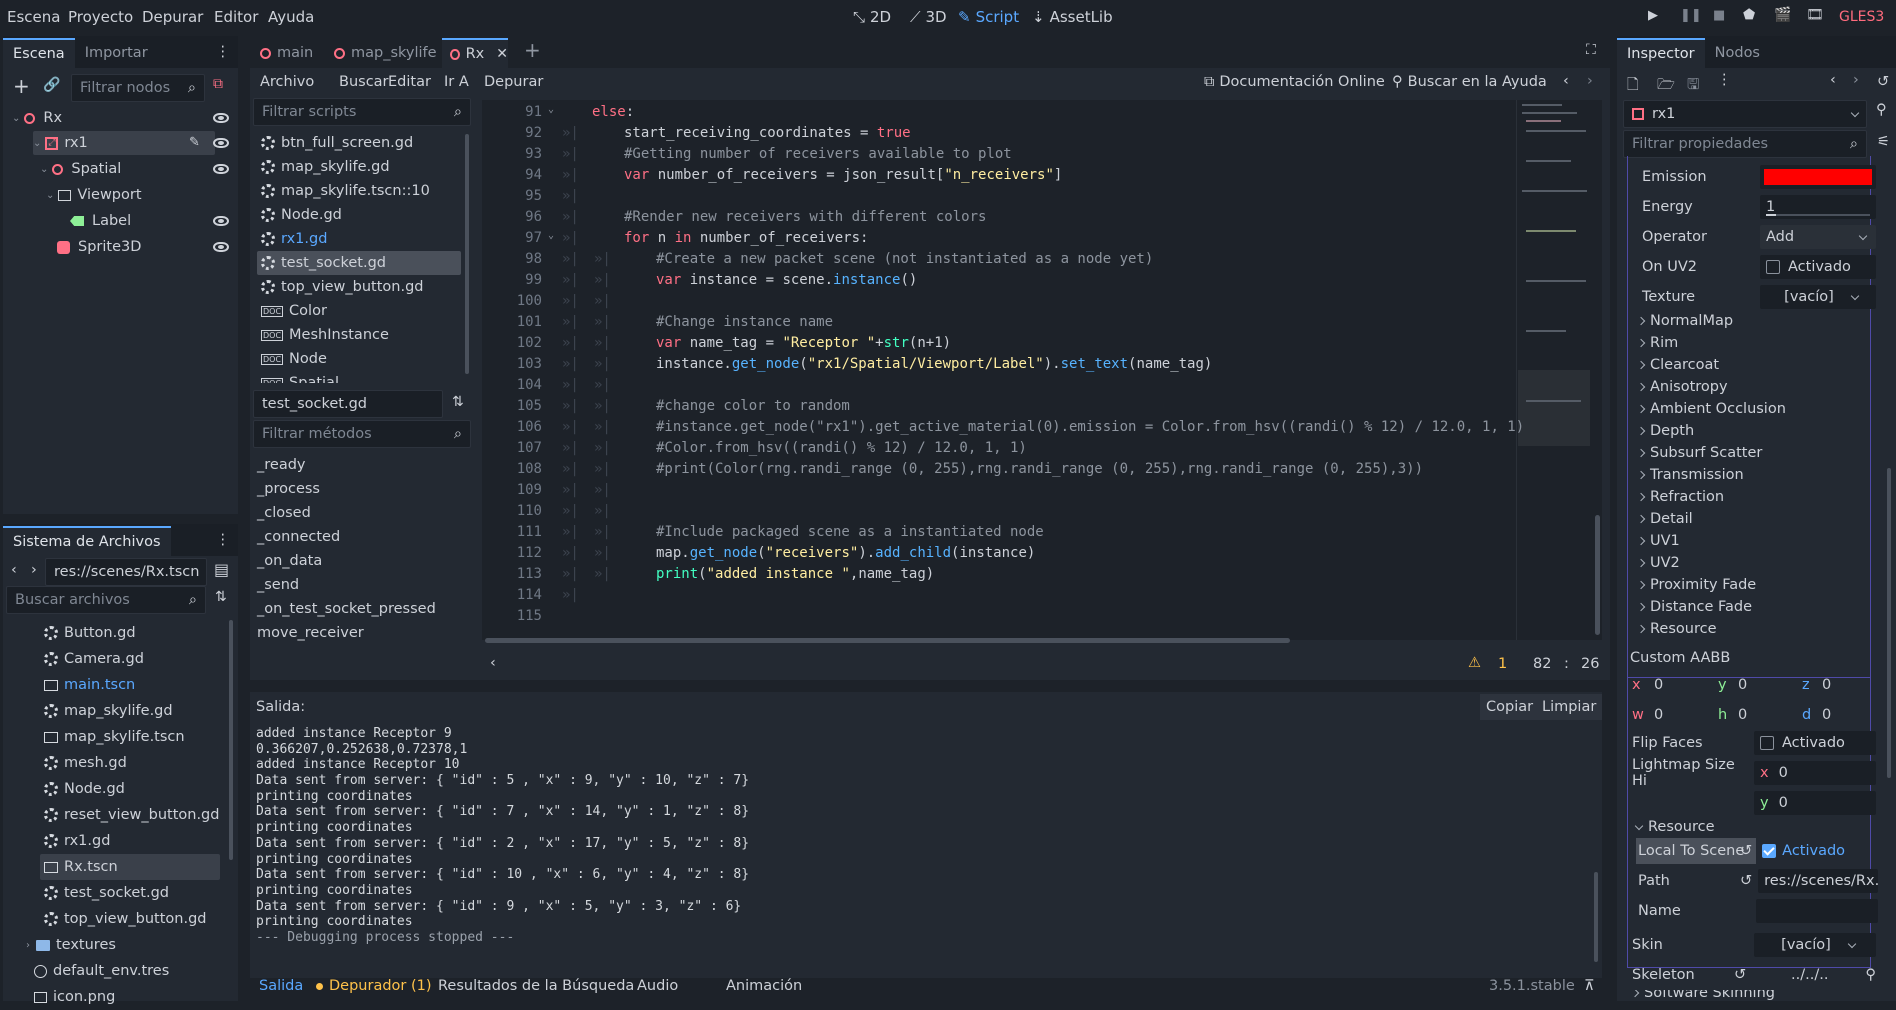  Describe the element at coordinates (221, 569) in the screenshot. I see `split-view-icon: ▤` at that location.